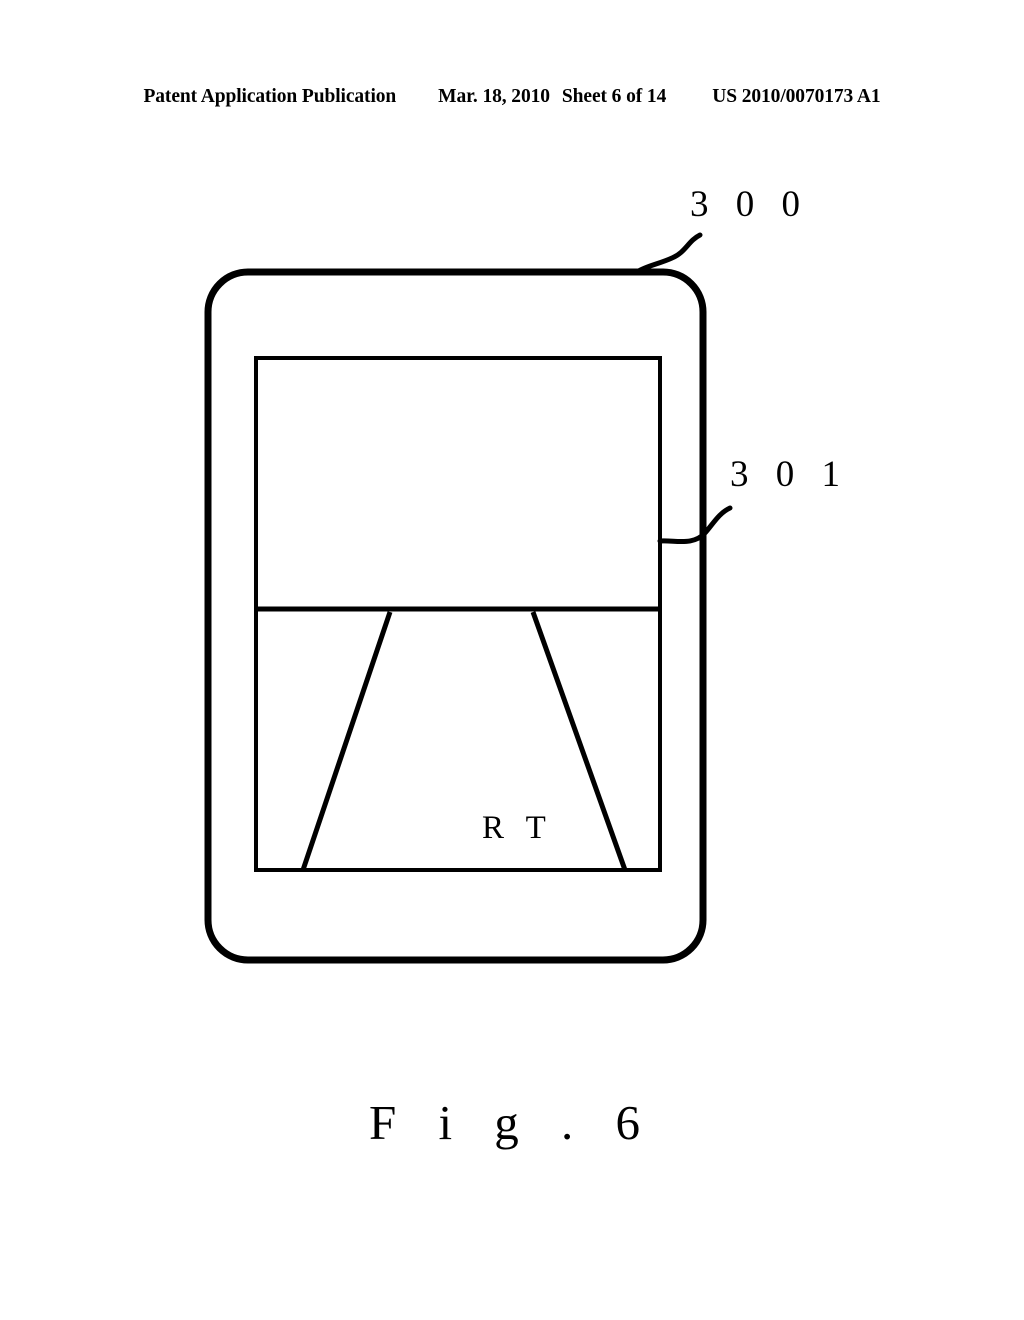 The width and height of the screenshot is (1024, 1320). Describe the element at coordinates (517, 828) in the screenshot. I see `screen-label-rt: R T` at that location.